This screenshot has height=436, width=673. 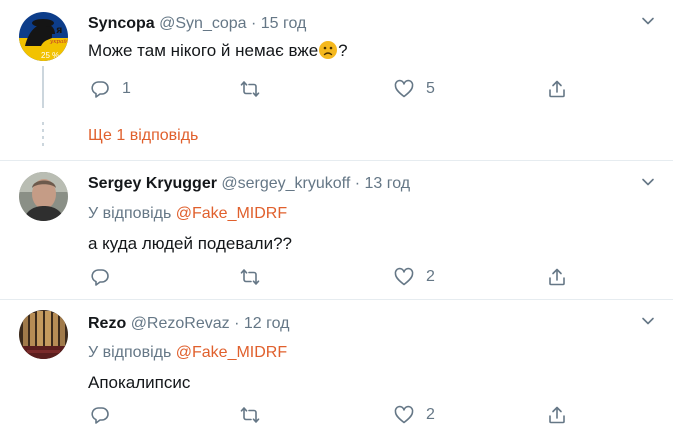 What do you see at coordinates (143, 136) in the screenshot?
I see `show-more-replies-link: Ще 1 відповідь` at bounding box center [143, 136].